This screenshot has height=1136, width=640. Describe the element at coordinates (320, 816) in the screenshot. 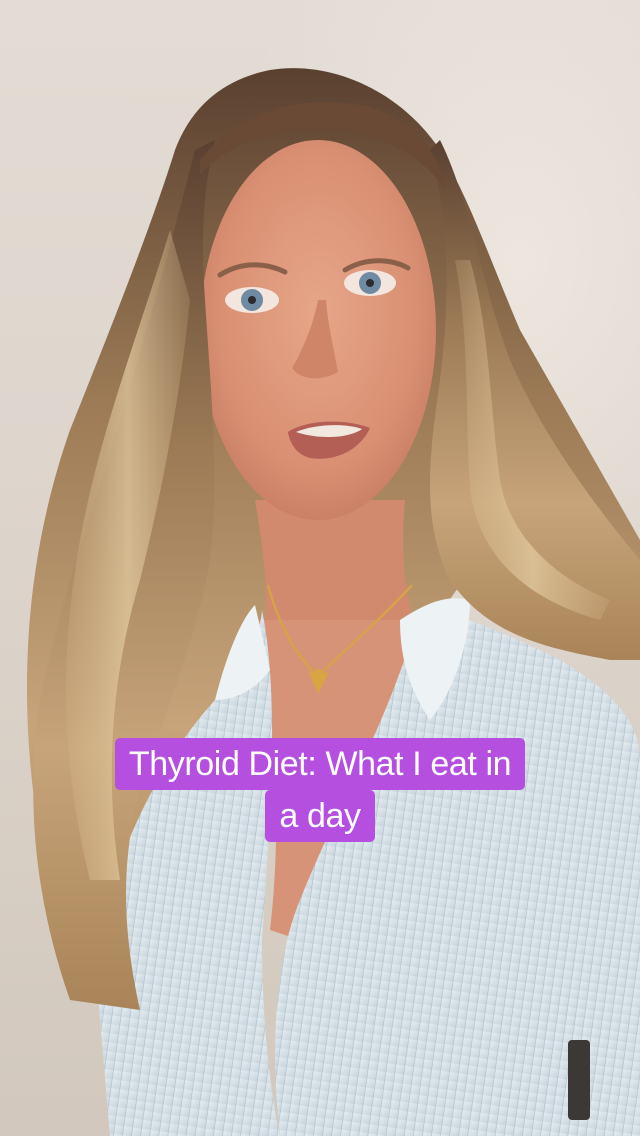

I see `caption-line-2: a day` at that location.